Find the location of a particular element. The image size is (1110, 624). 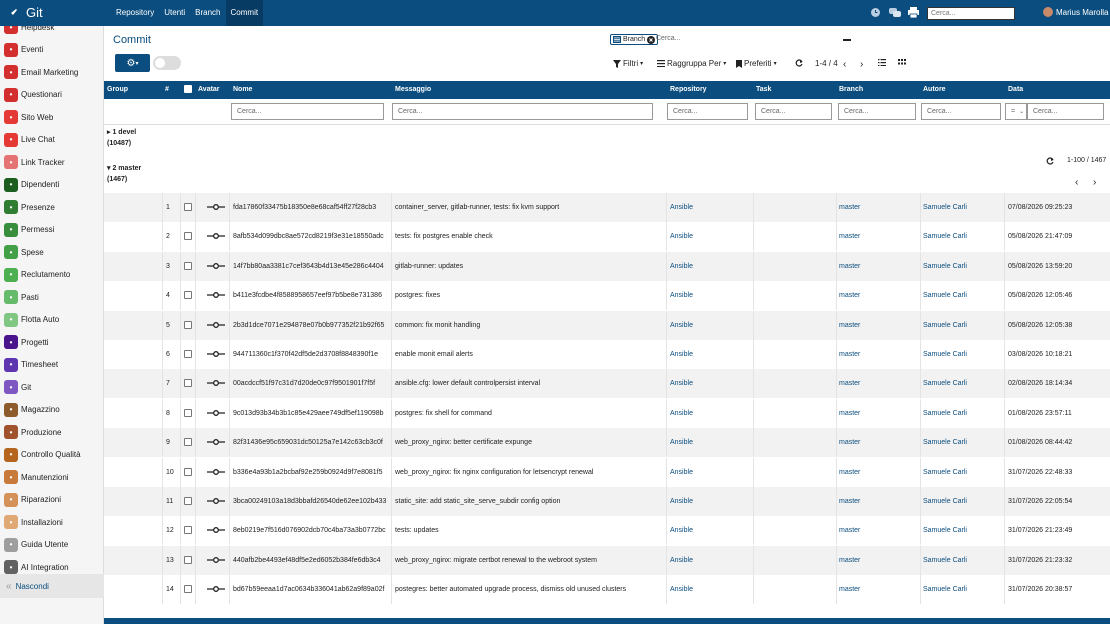

group-by-button: Raggruppa Per ▾ is located at coordinates (691, 63).